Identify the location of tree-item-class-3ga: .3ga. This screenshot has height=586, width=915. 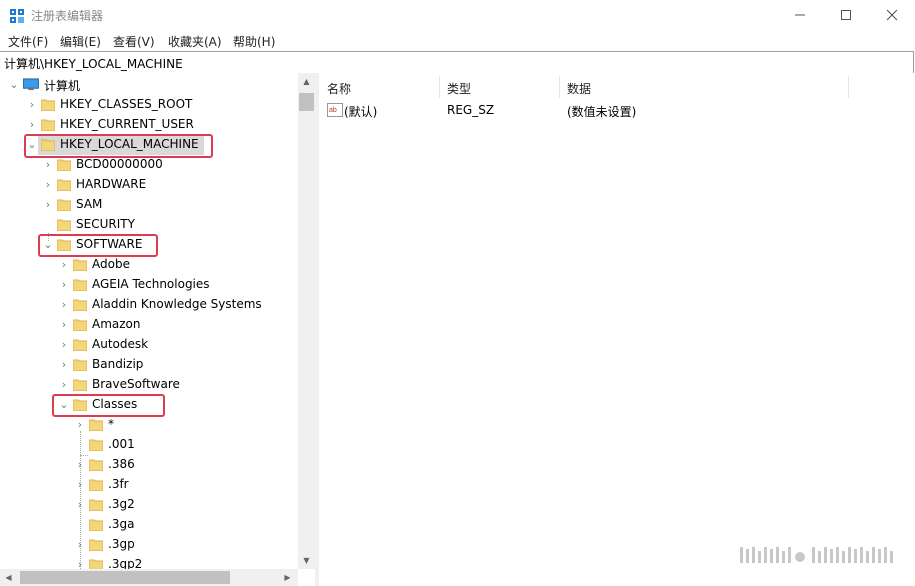
(149, 525).